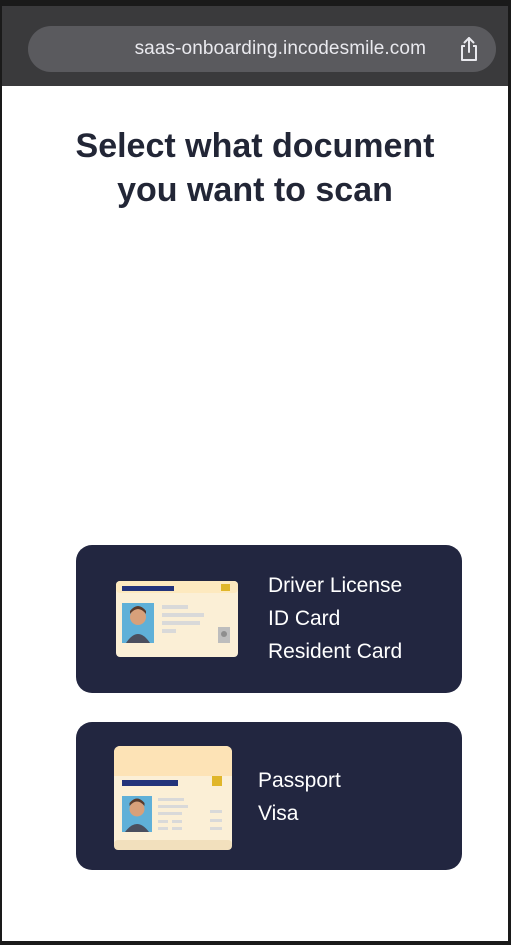 The image size is (511, 945). I want to click on page-title-line-1: Select what document, so click(255, 146).